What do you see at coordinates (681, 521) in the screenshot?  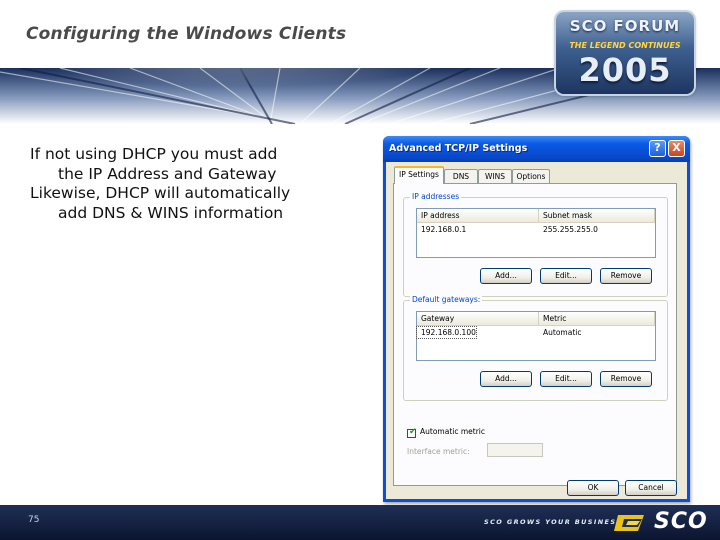 I see `sco-wordmark: SCO` at bounding box center [681, 521].